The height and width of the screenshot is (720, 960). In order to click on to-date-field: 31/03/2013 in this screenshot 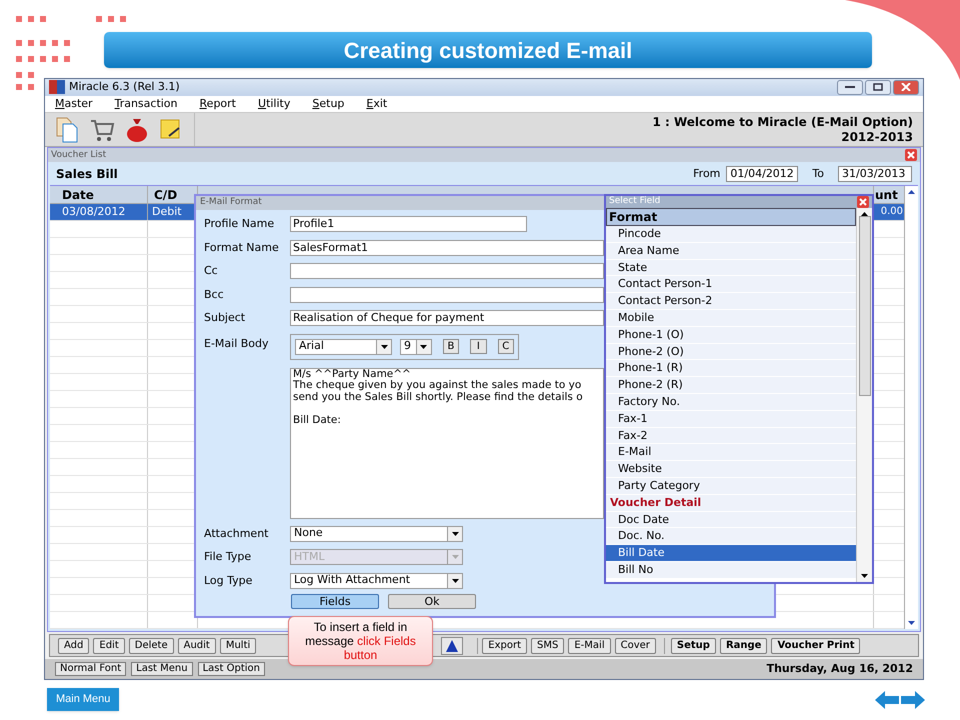, I will do `click(875, 174)`.